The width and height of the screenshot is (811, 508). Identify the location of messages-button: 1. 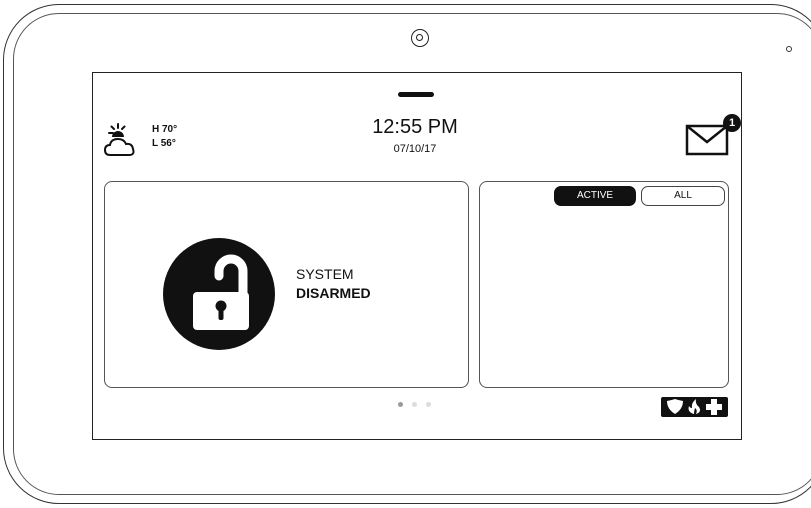
(713, 136).